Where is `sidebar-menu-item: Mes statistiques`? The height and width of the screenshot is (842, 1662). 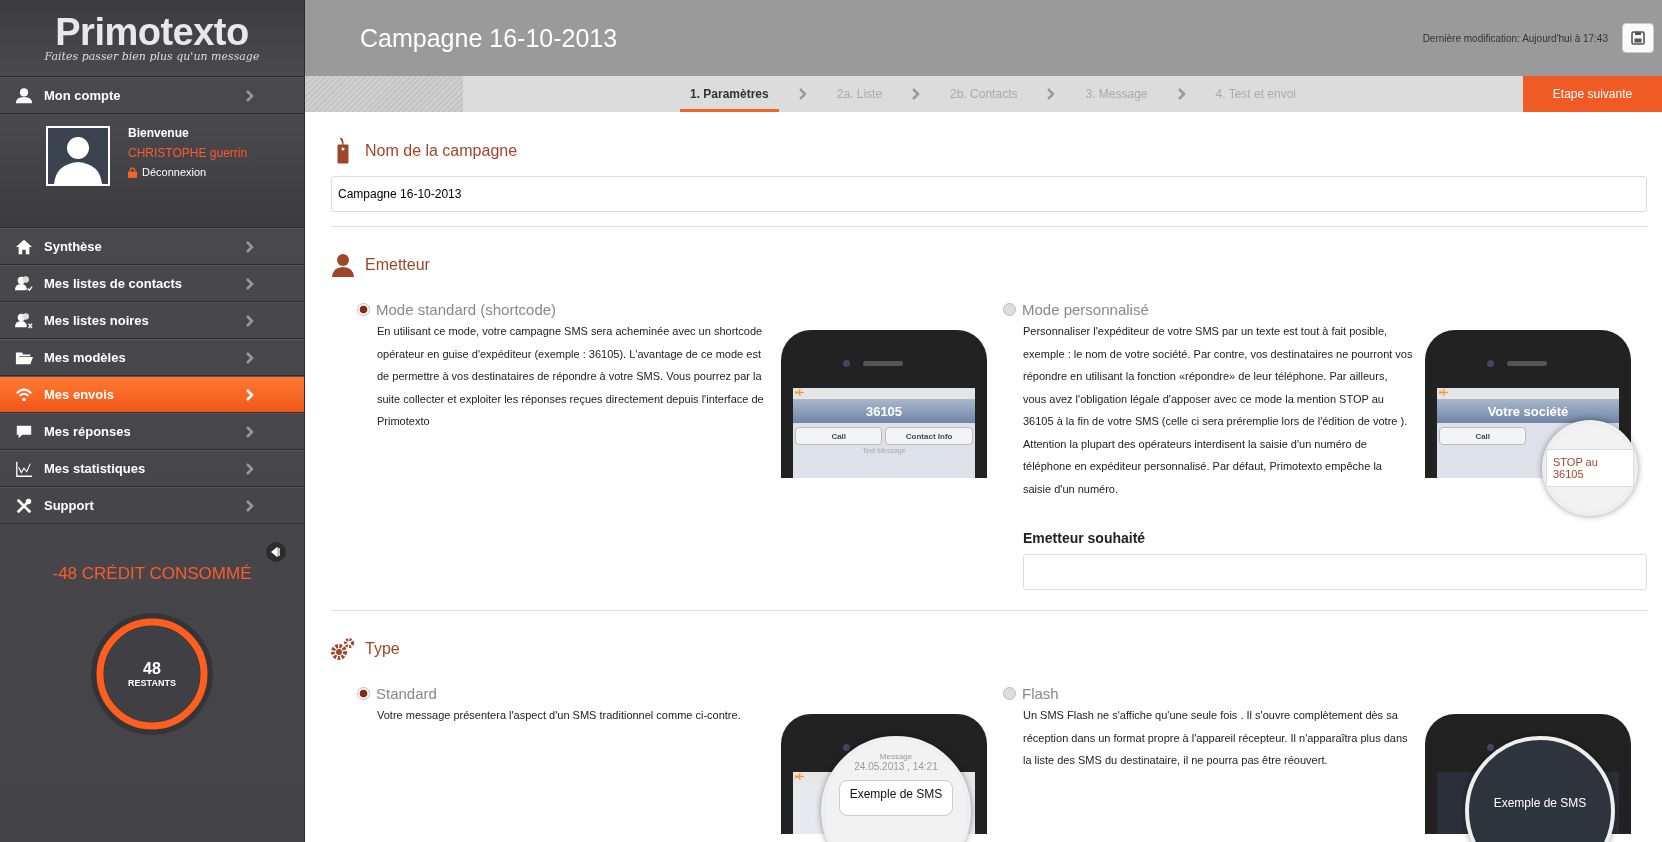
sidebar-menu-item: Mes statistiques is located at coordinates (152, 468).